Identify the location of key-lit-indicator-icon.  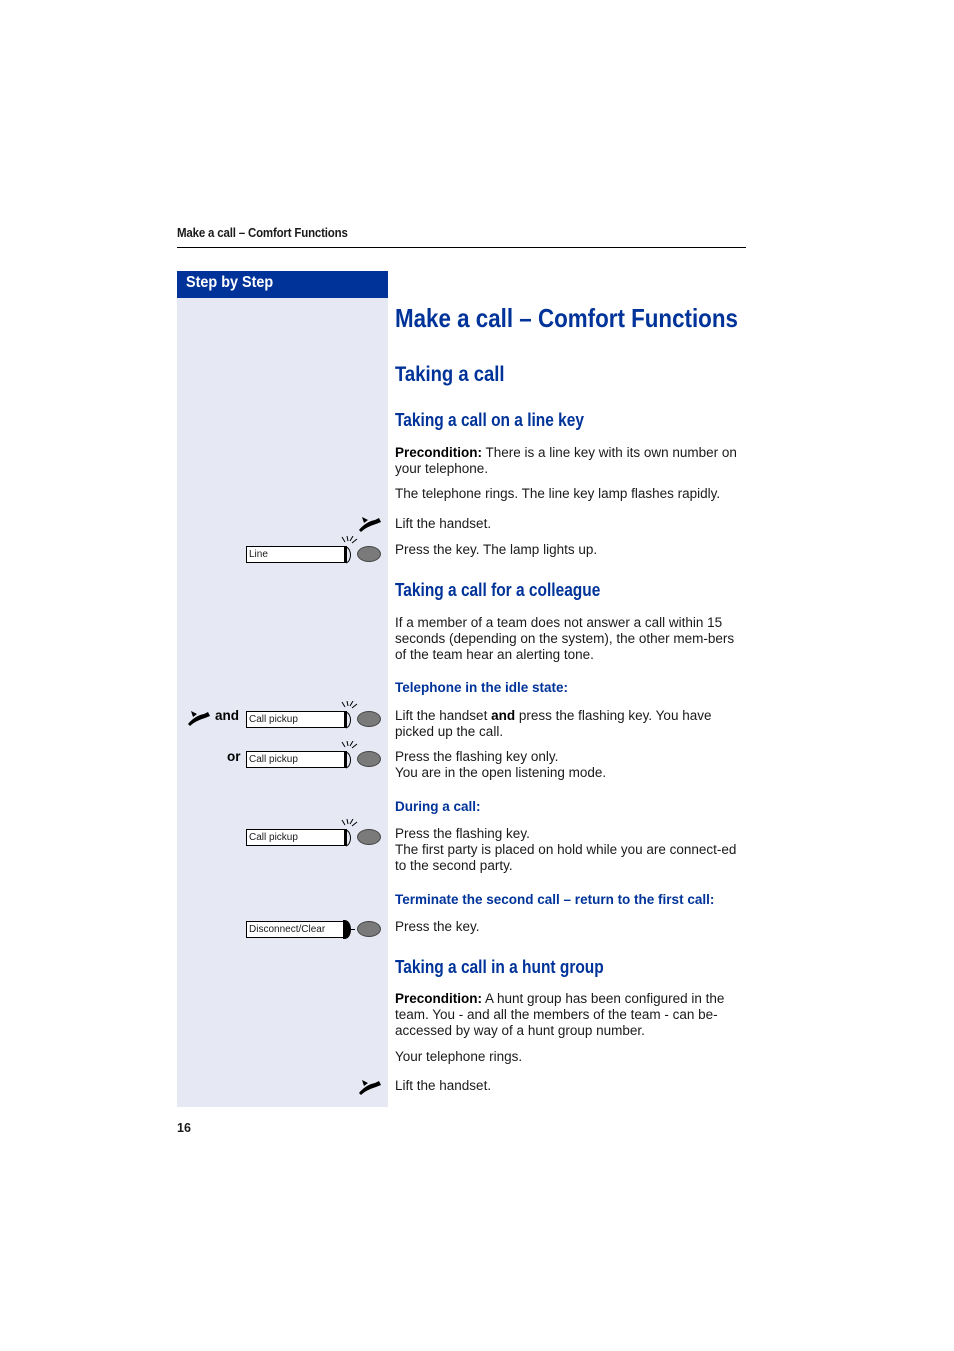
(349, 929).